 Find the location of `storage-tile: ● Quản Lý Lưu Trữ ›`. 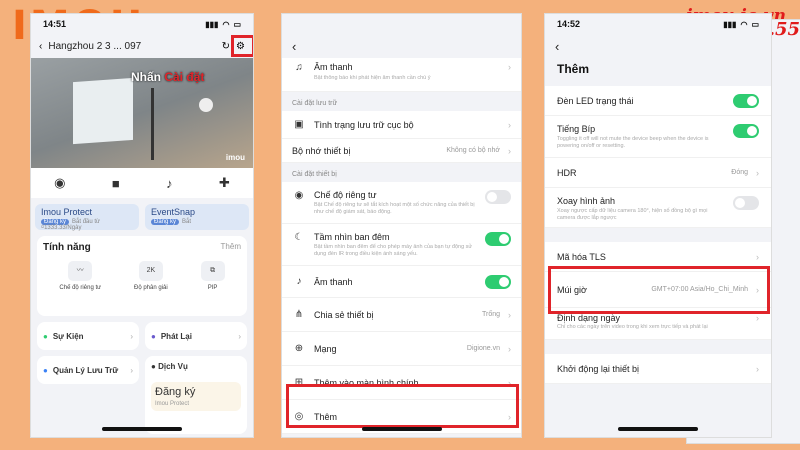

storage-tile: ● Quản Lý Lưu Trữ › is located at coordinates (88, 370).